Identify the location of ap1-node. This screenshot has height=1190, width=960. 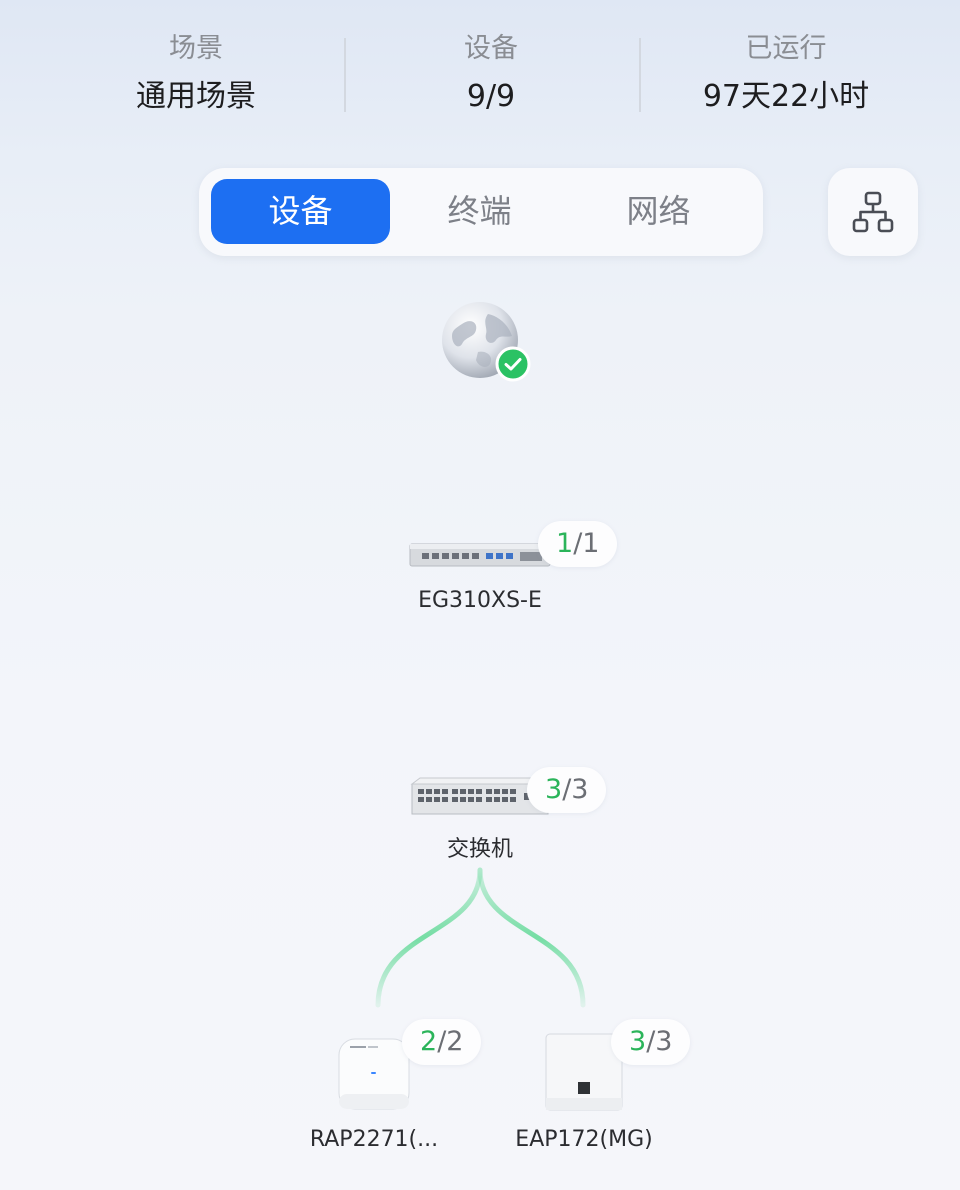
(374, 1074).